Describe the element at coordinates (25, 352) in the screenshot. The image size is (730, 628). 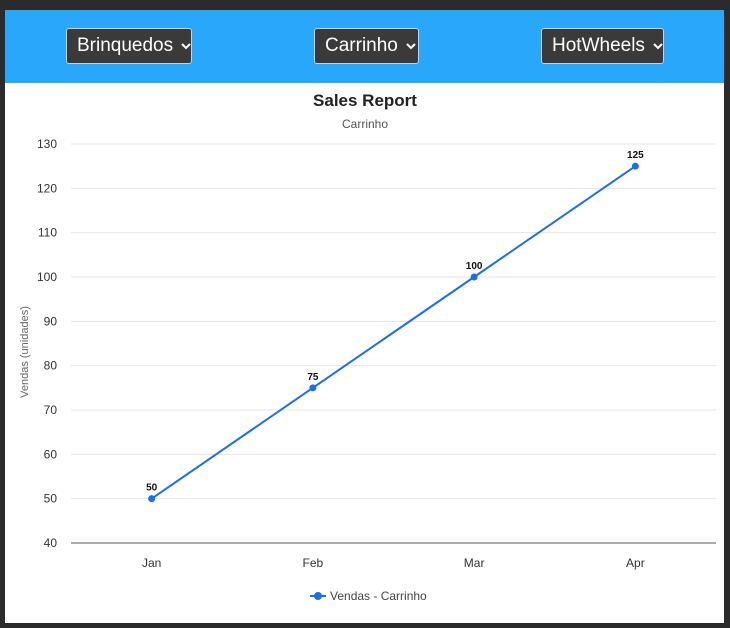
I see `y-axis-label: Vendas (unidades)` at that location.